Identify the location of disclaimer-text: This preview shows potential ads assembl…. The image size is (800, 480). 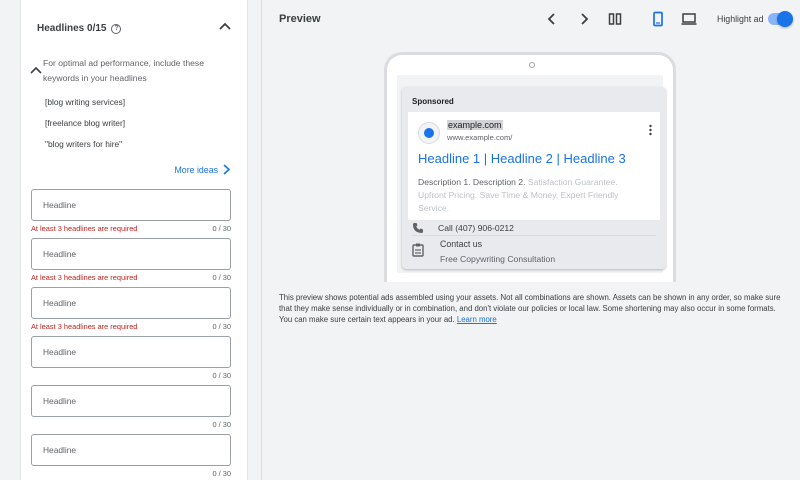
(530, 308).